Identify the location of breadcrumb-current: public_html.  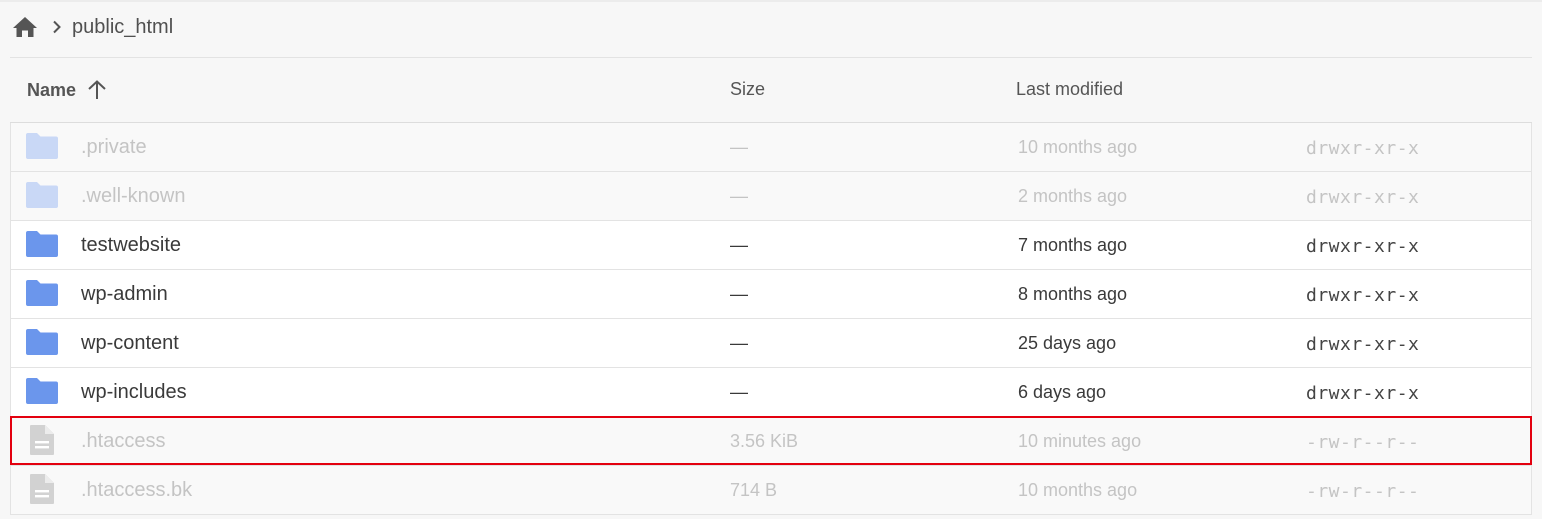
(122, 27).